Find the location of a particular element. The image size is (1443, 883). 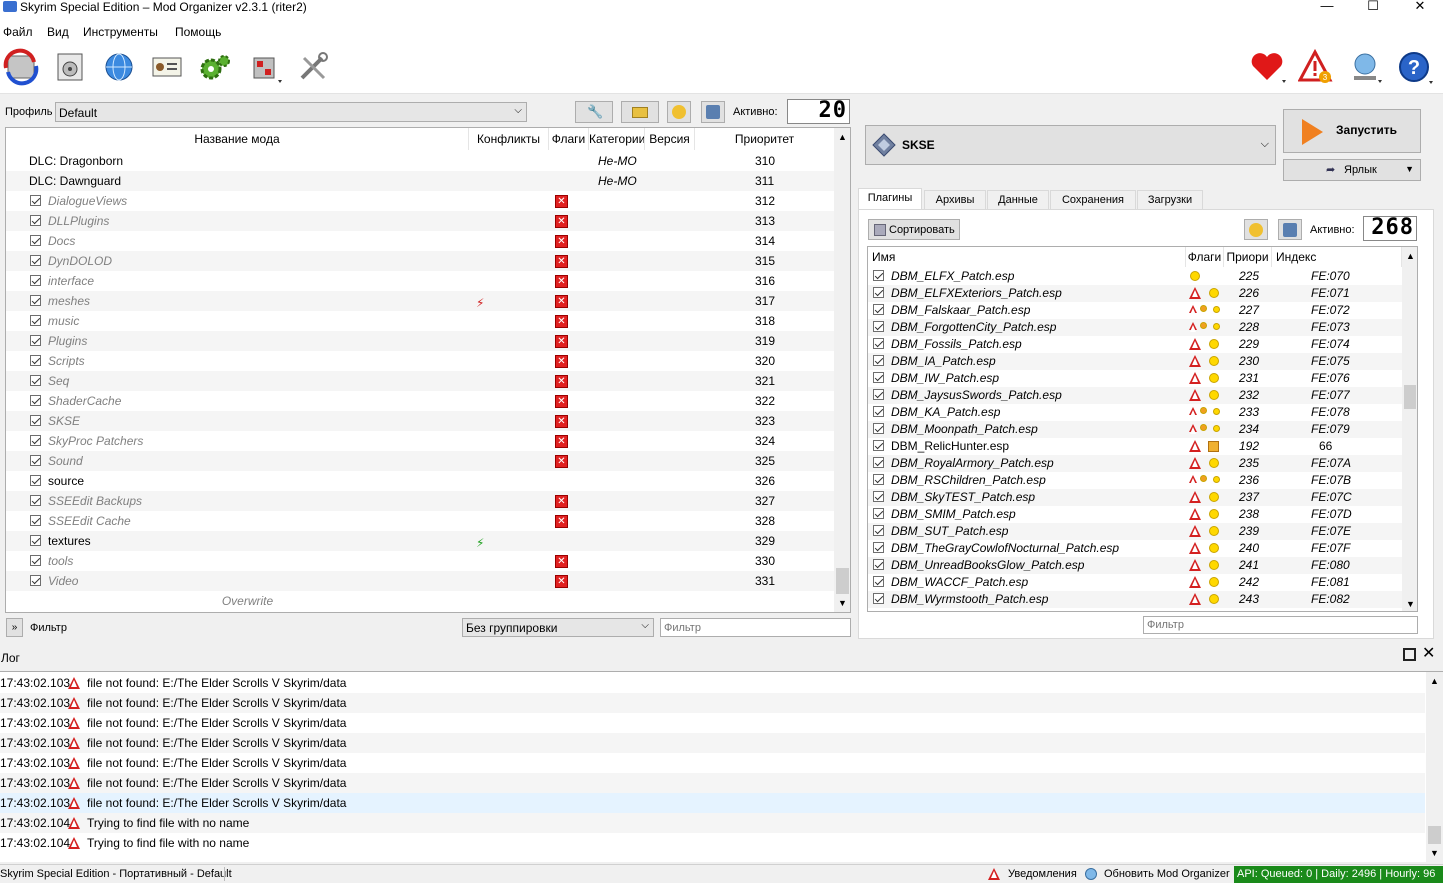

plugin-col-flags-header: Флаги is located at coordinates (1205, 257).